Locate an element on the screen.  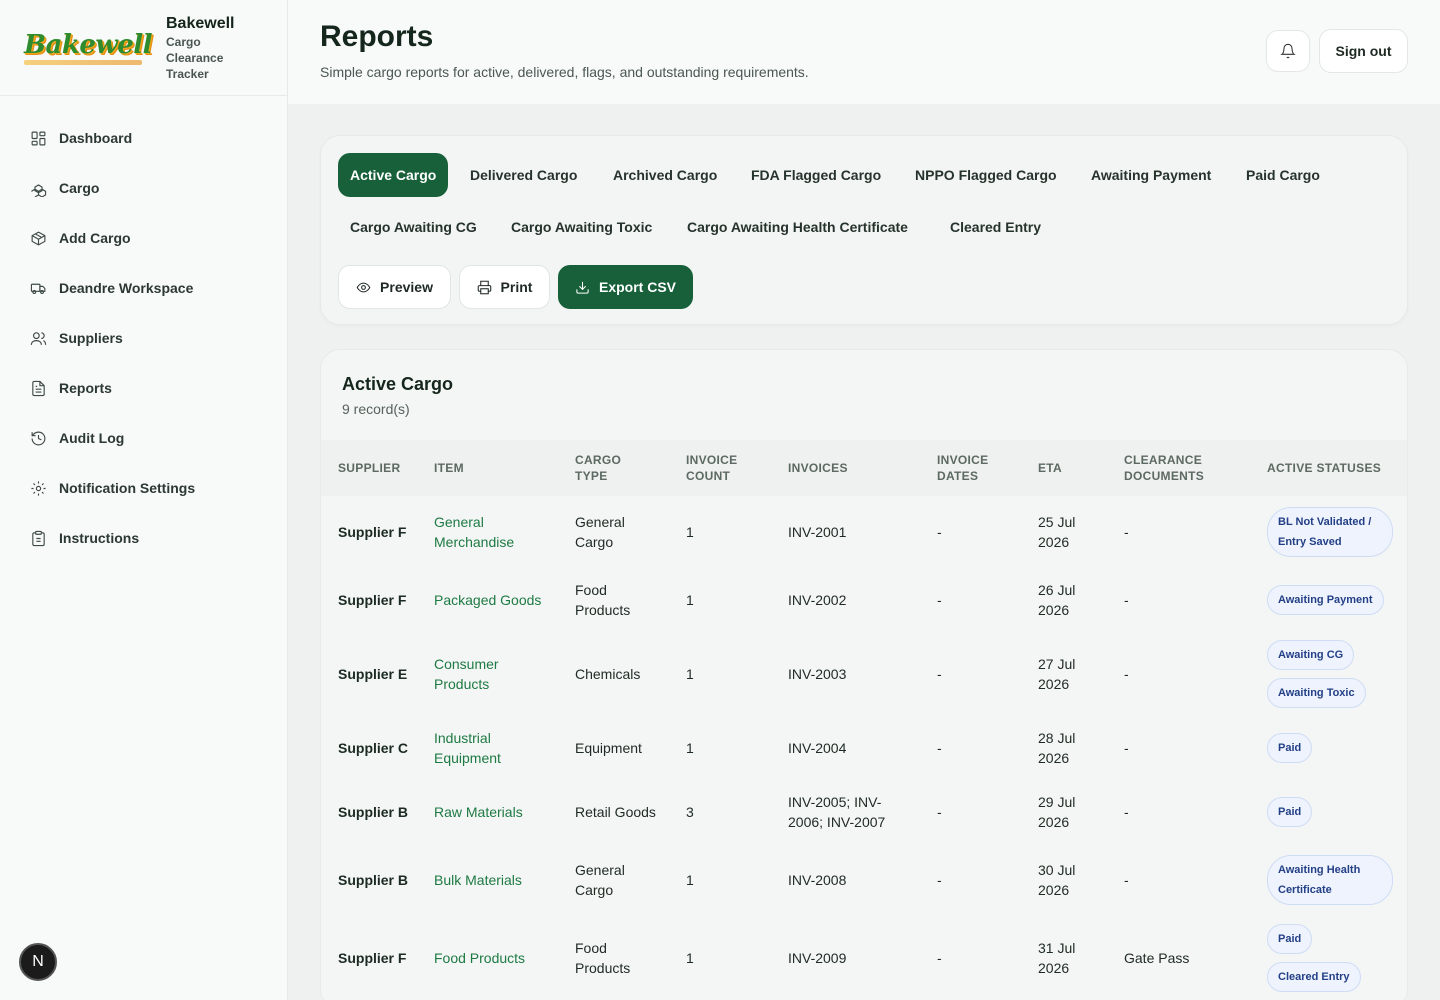
cell-cargo-type: Retail Goods is located at coordinates (615, 812).